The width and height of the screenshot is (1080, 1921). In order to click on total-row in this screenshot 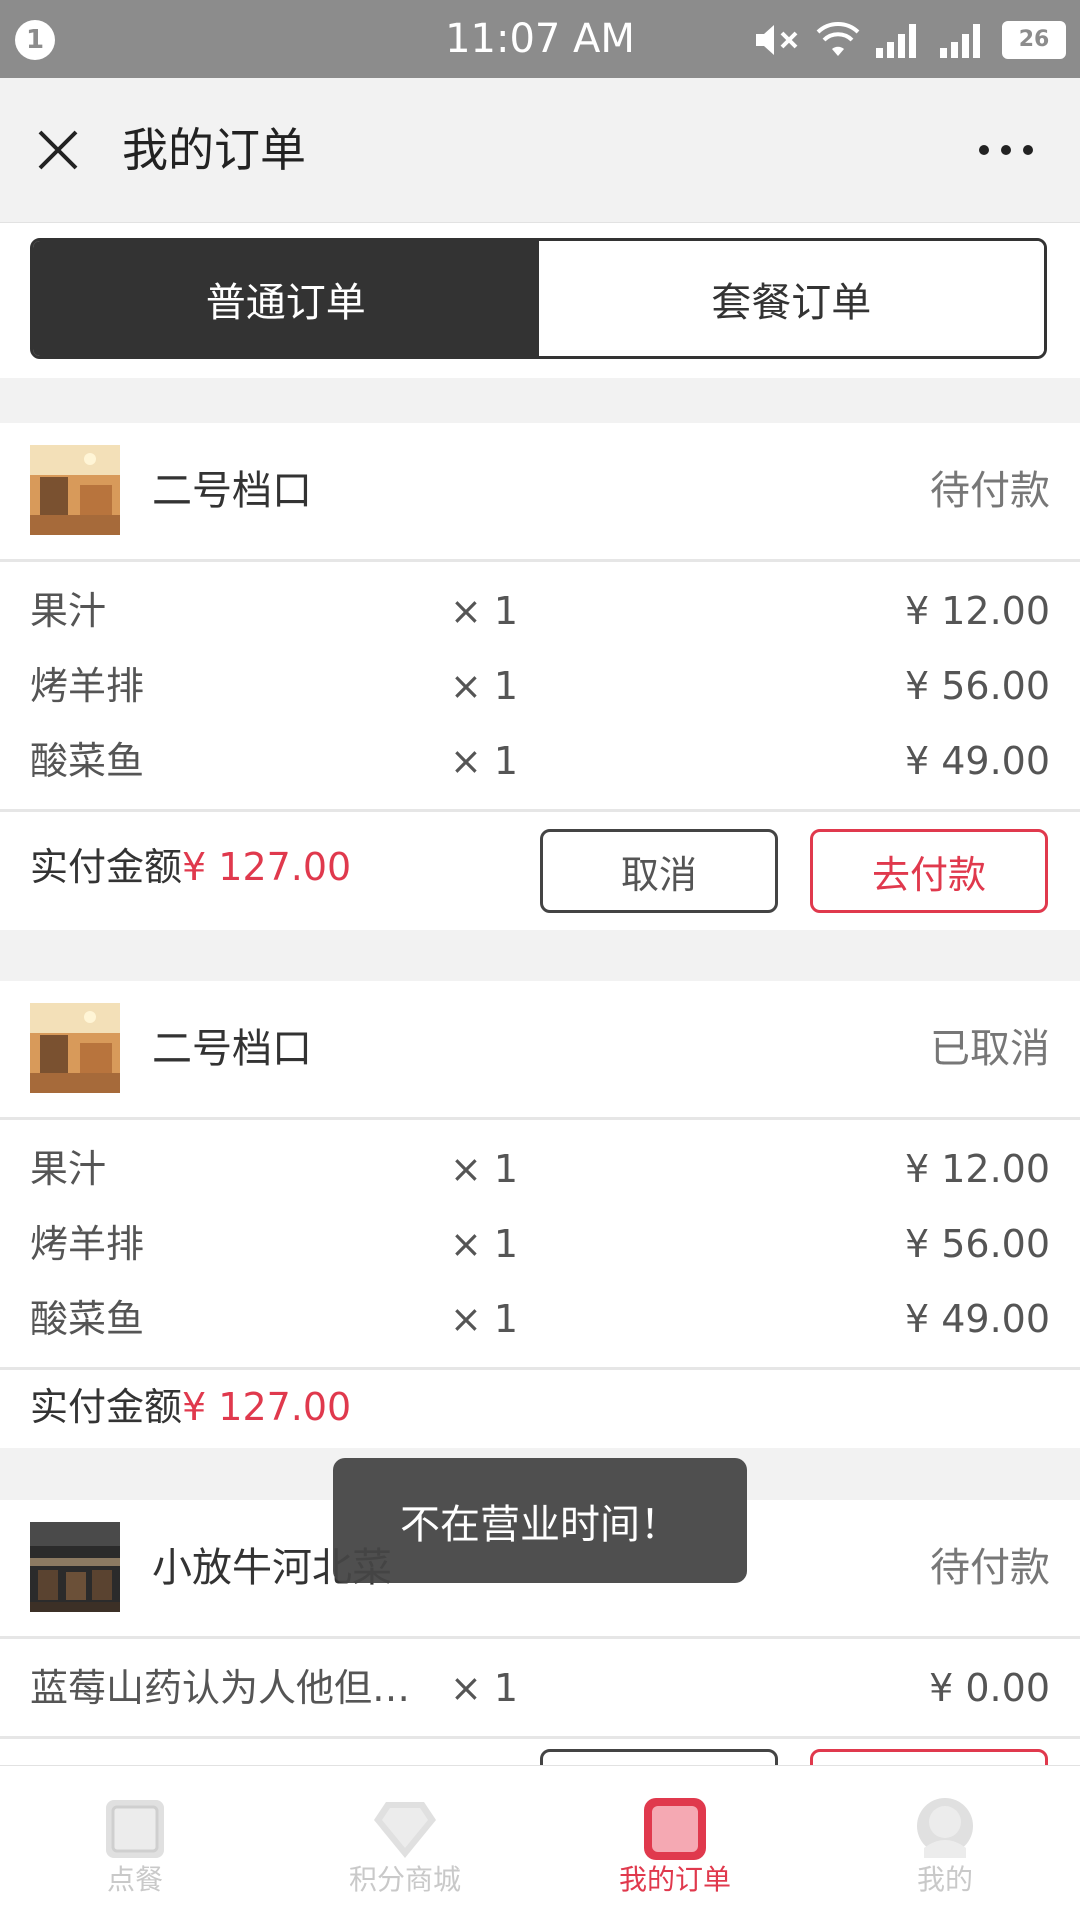, I will do `click(540, 1752)`.